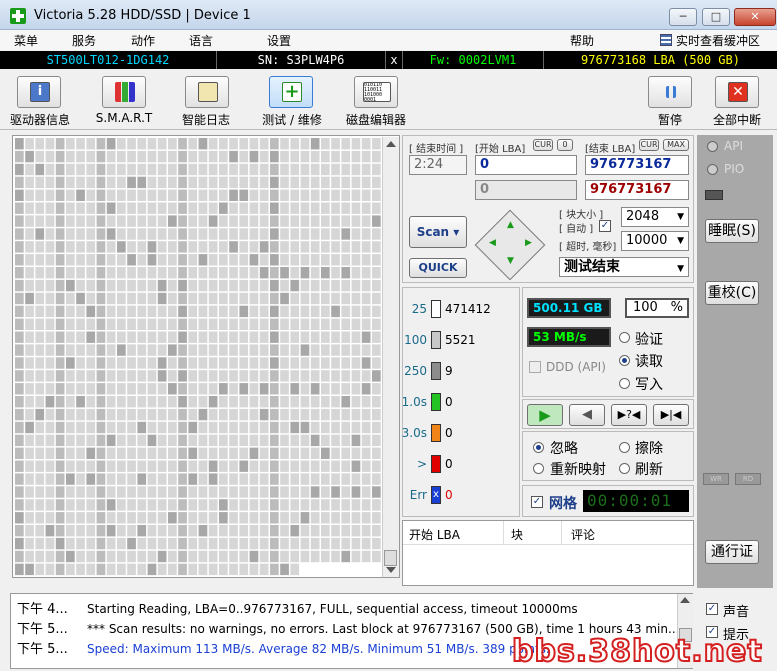 Image resolution: width=777 pixels, height=671 pixels. I want to click on sound-checkbox: ✓, so click(712, 609).